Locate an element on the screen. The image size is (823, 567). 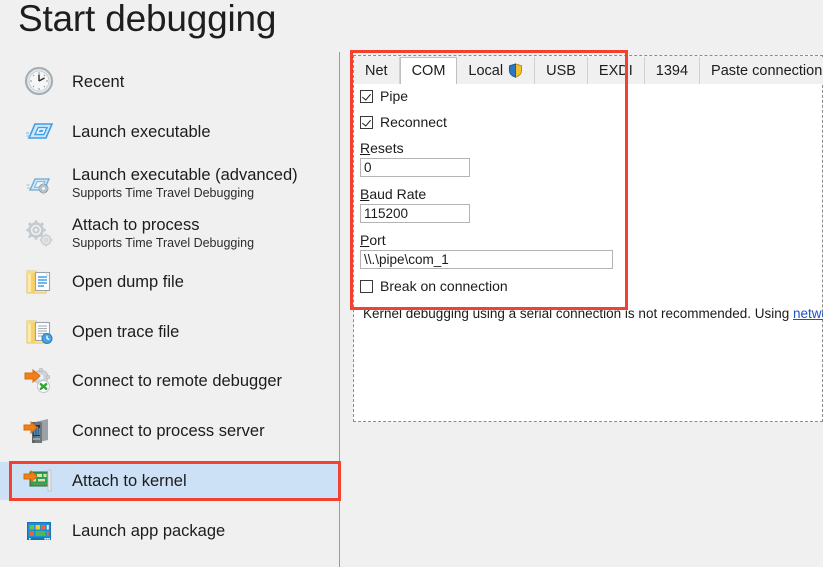
sidebar-item-launch-app-package: Launch app package is located at coordinates (170, 531).